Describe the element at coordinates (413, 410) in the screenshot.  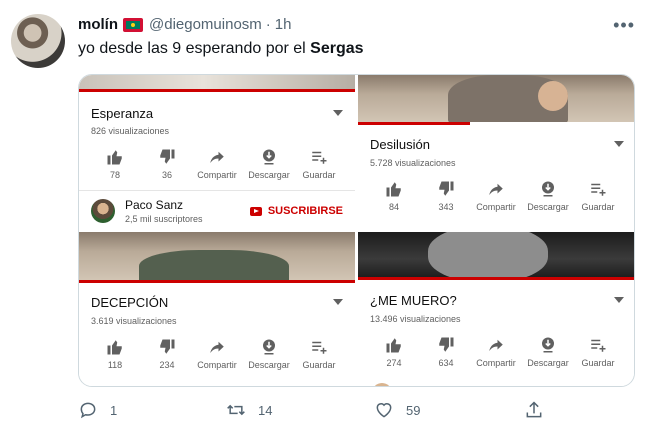
I see `like-count: 59` at that location.